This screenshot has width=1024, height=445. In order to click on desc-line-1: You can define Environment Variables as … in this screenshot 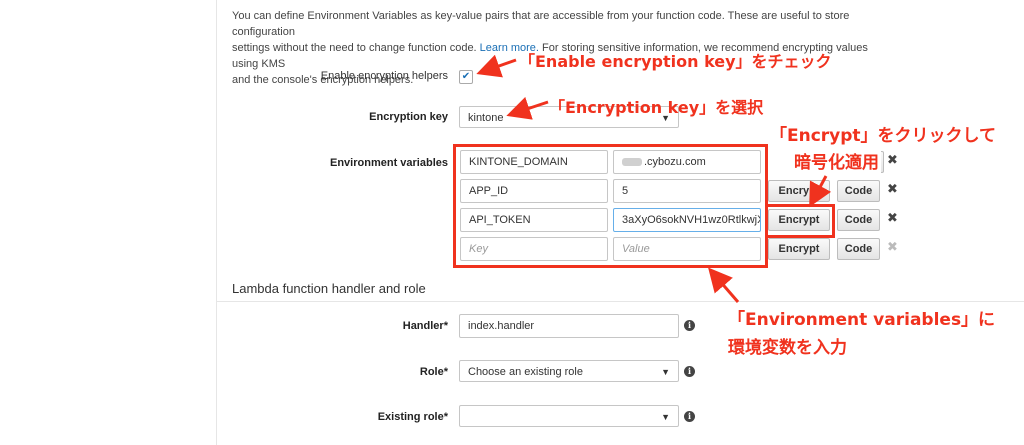, I will do `click(541, 24)`.